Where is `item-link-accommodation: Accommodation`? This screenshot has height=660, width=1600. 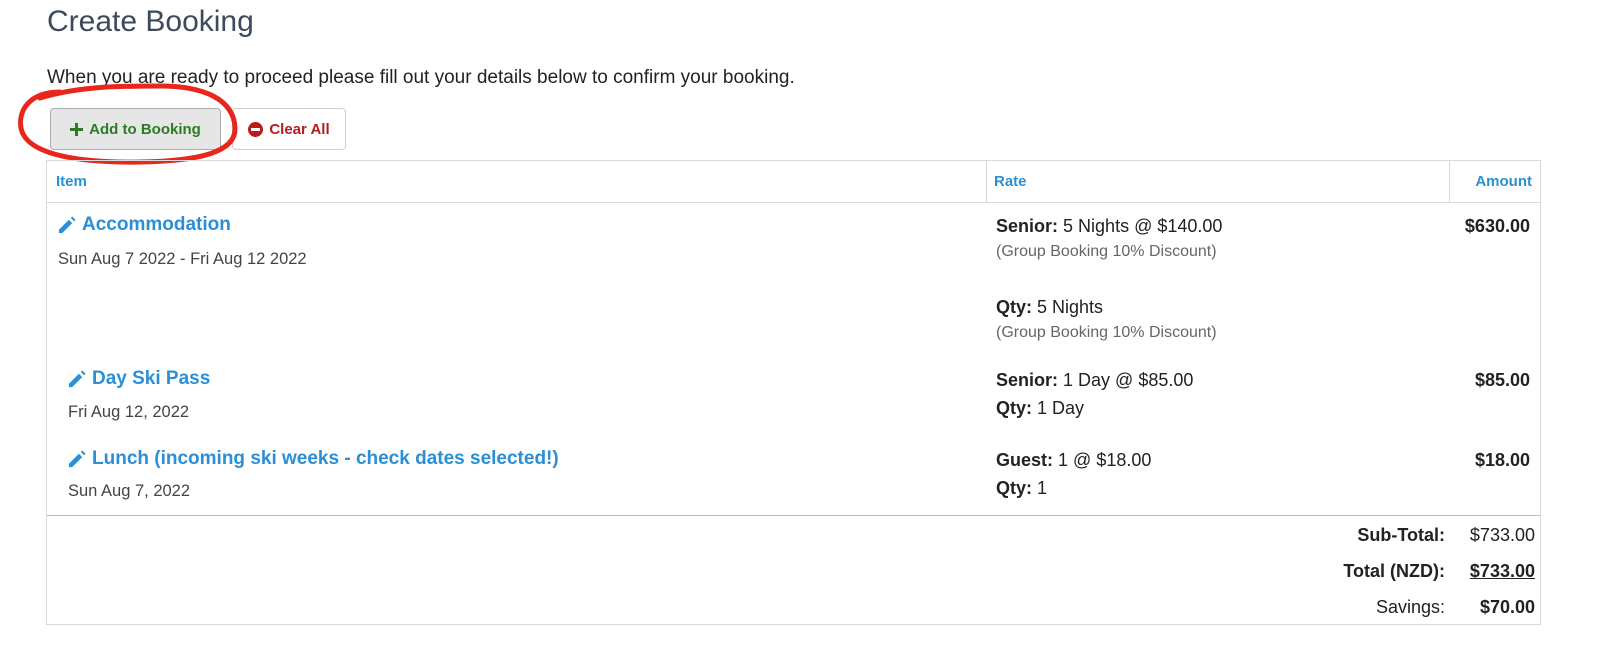
item-link-accommodation: Accommodation is located at coordinates (144, 225).